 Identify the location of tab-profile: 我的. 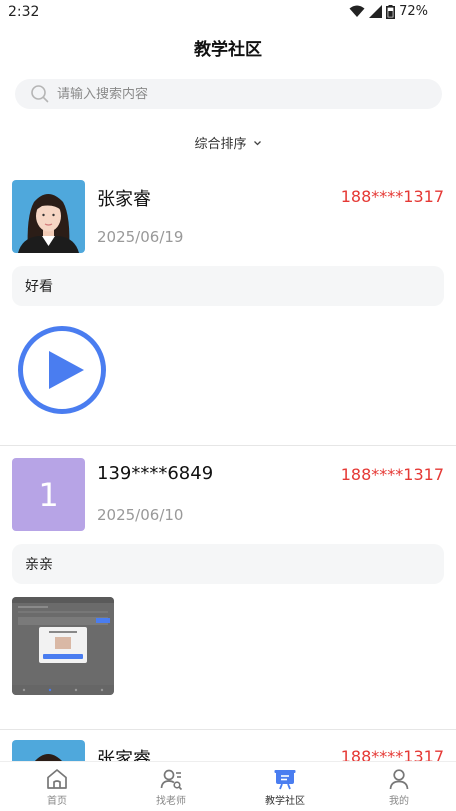
(399, 786).